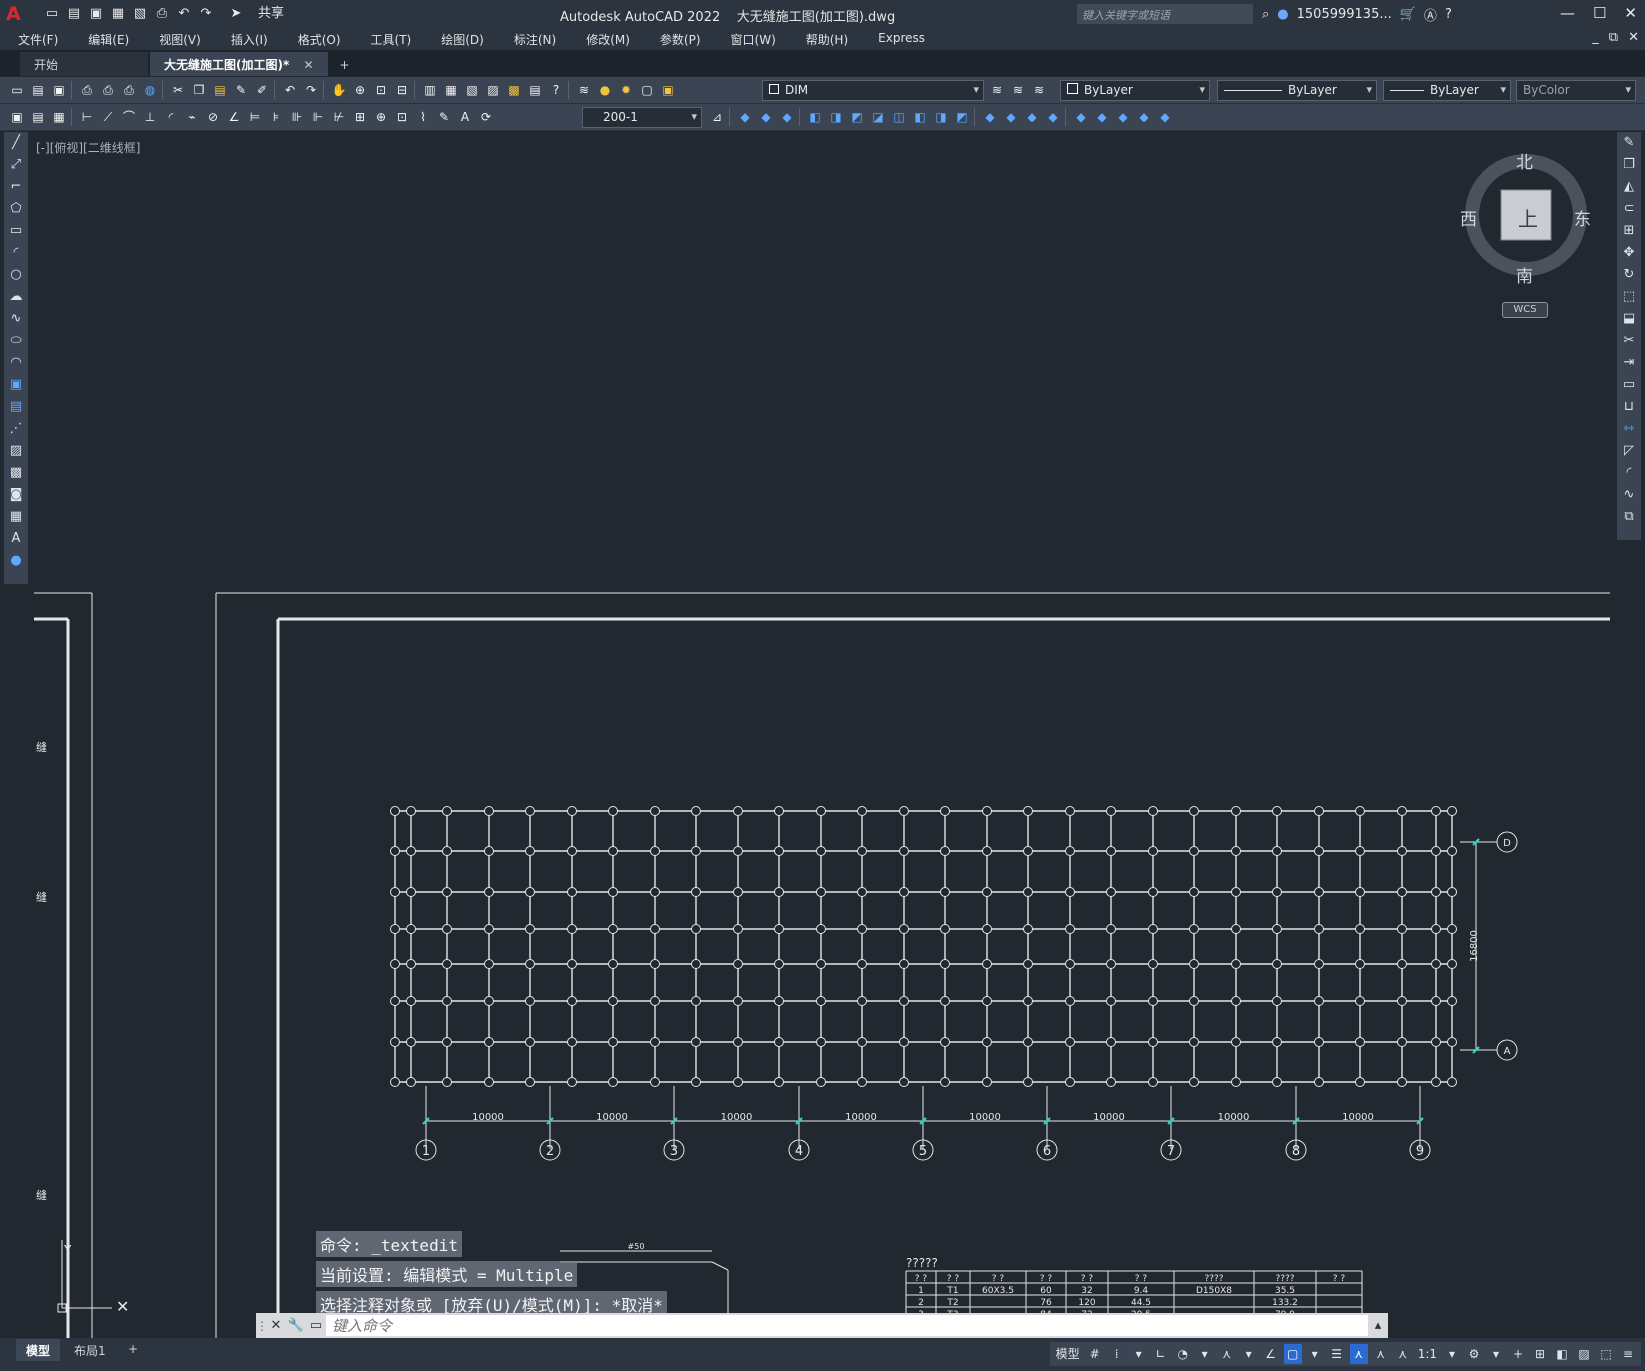  I want to click on clean-icon: ◆, so click(1011, 117).